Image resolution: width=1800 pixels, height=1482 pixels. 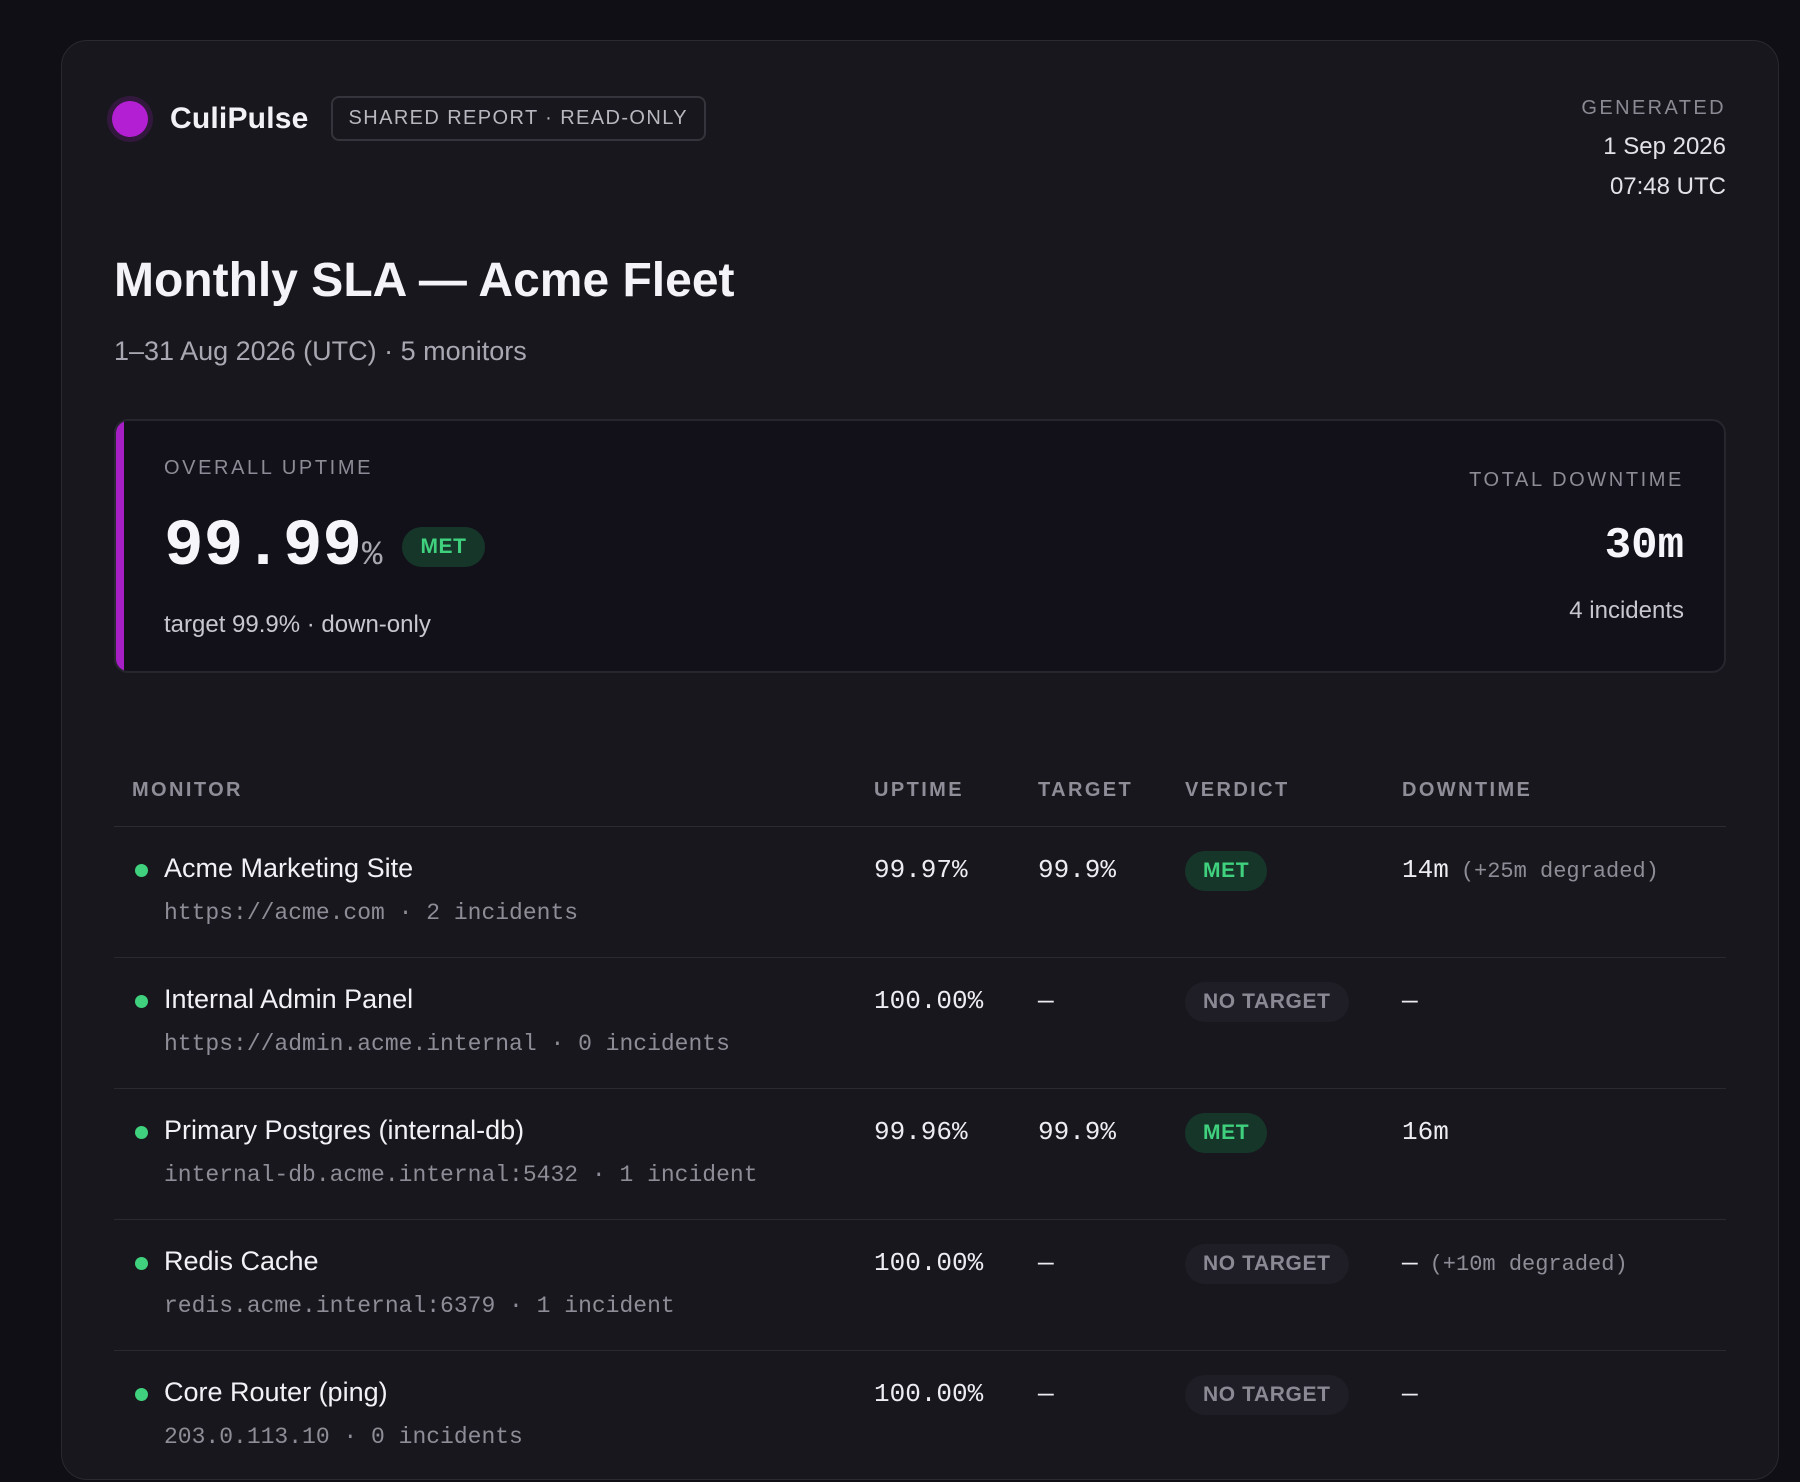 I want to click on generated-info: GENERATED 1 Sep 2026 07:48 UTC, so click(x=1653, y=149).